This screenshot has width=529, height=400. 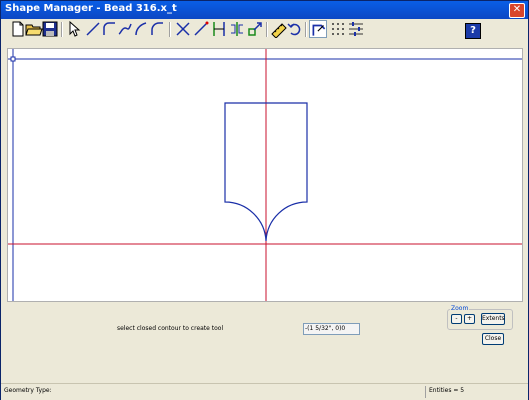 What do you see at coordinates (28, 390) in the screenshot?
I see `geometry-type-status: Geometry Type:` at bounding box center [28, 390].